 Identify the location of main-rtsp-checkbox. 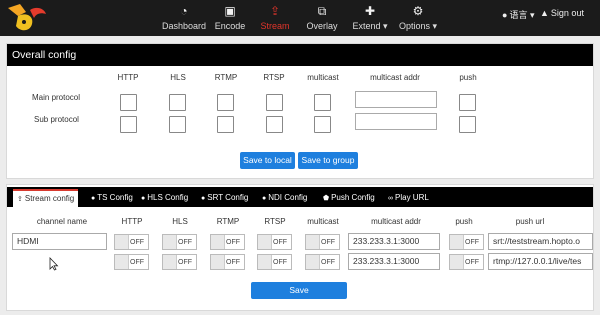
(274, 102).